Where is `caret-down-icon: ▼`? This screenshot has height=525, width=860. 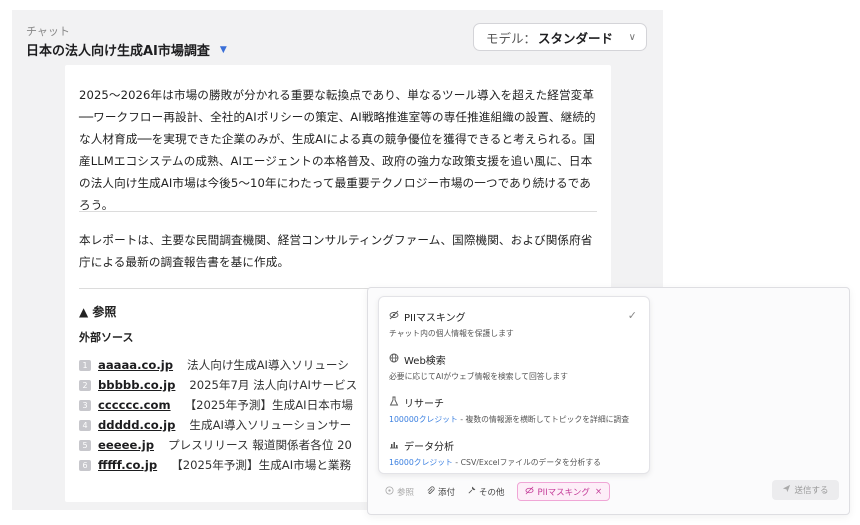
caret-down-icon: ▼ is located at coordinates (223, 50).